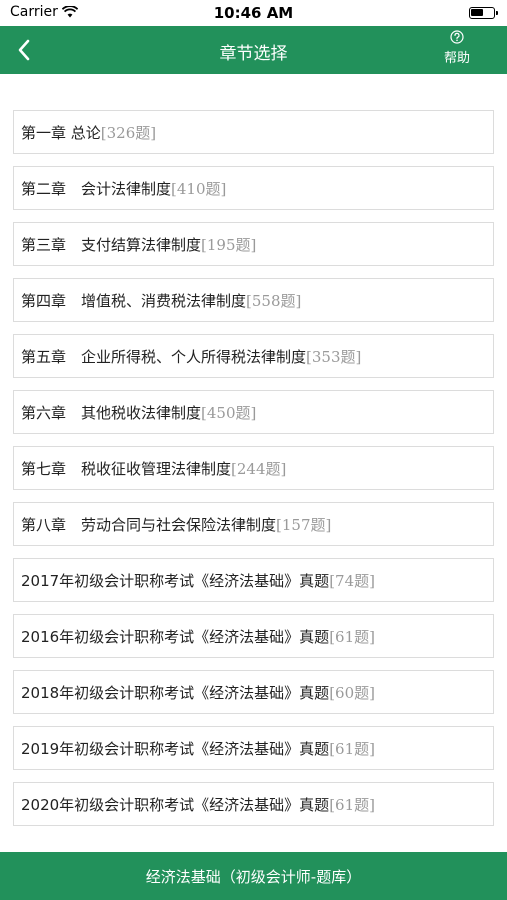  I want to click on battery-icon, so click(483, 13).